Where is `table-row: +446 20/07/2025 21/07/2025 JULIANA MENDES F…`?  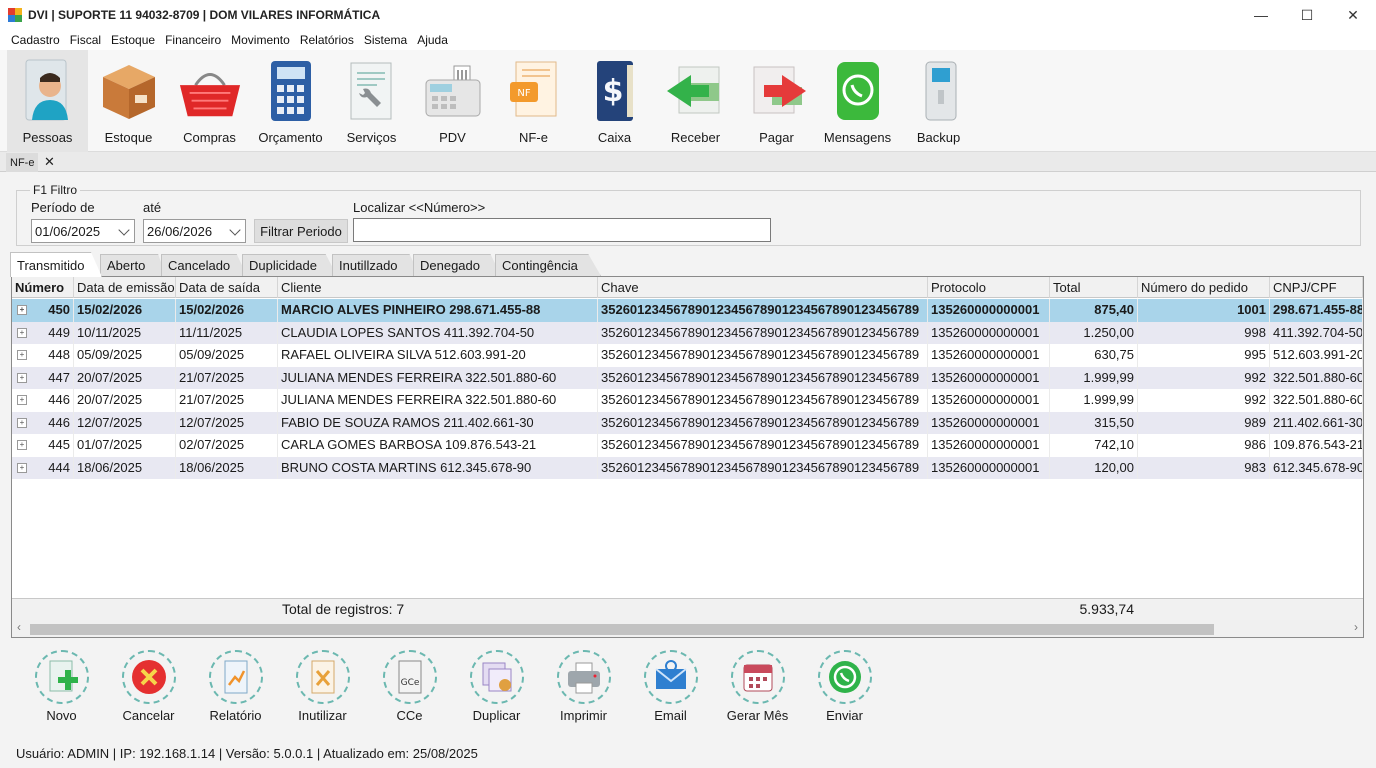
table-row: +446 20/07/2025 21/07/2025 JULIANA MENDES F… is located at coordinates (687, 400).